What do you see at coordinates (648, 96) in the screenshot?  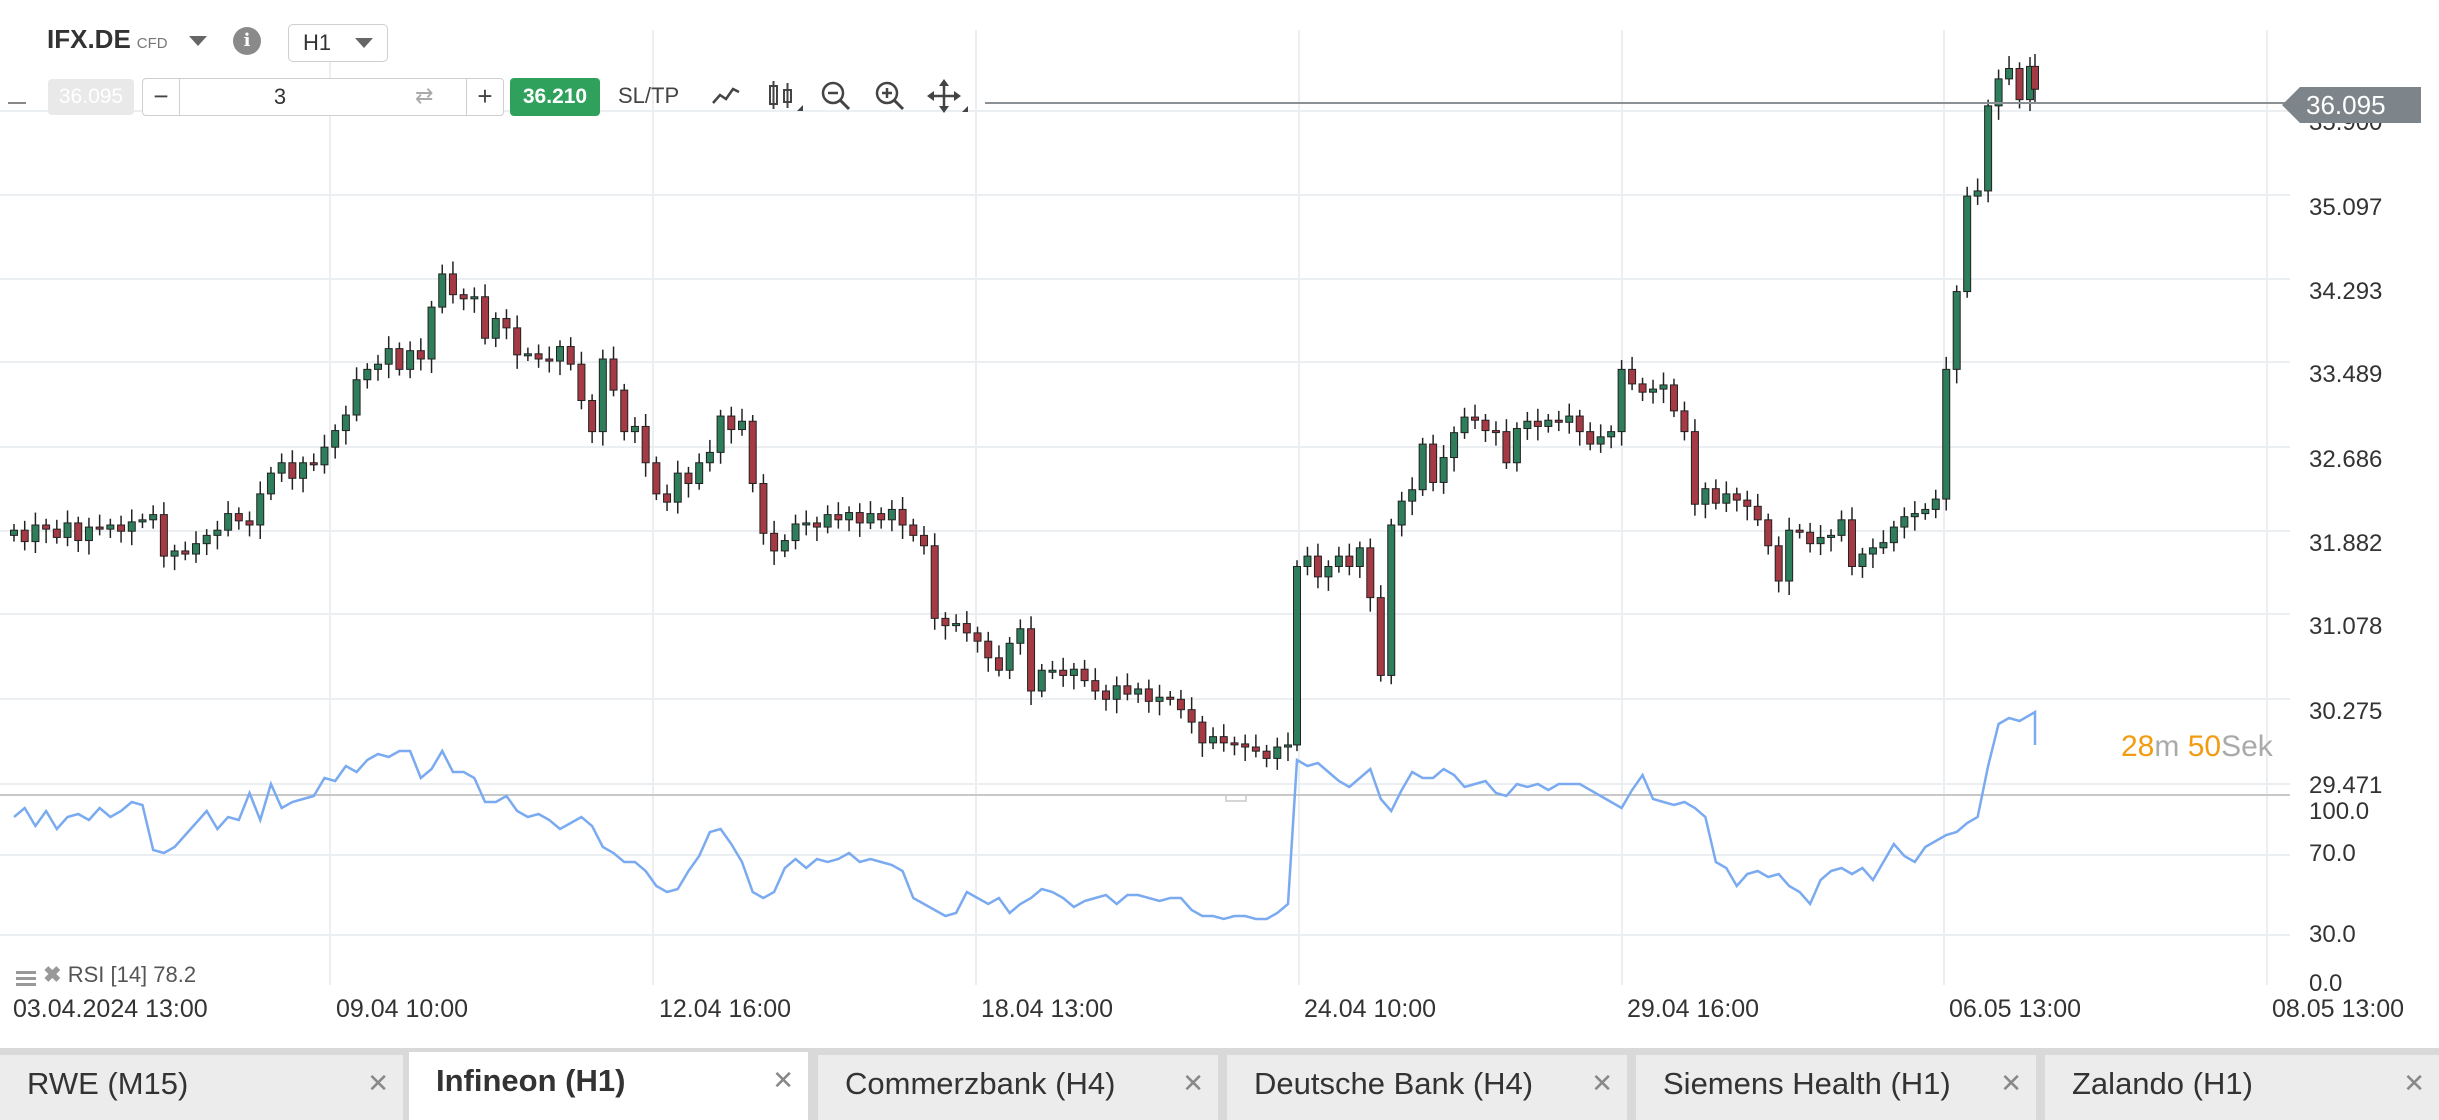 I see `sltp-button: SL/TP` at bounding box center [648, 96].